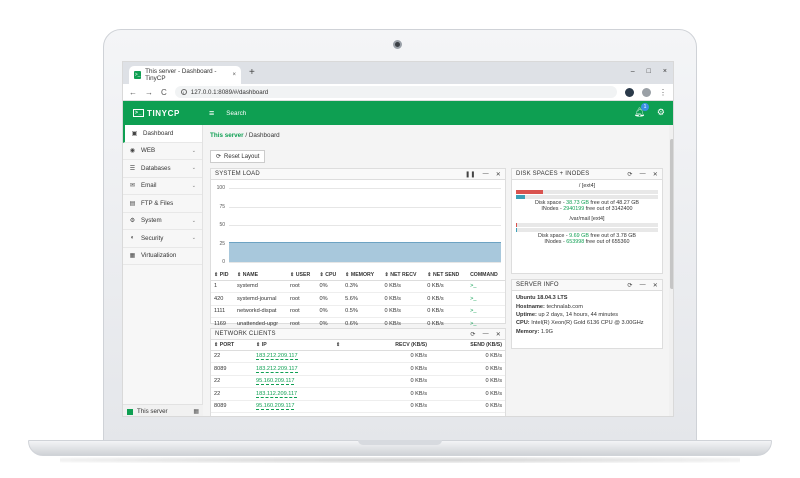 The width and height of the screenshot is (800, 478). I want to click on inode-free: 2940199, so click(574, 209).